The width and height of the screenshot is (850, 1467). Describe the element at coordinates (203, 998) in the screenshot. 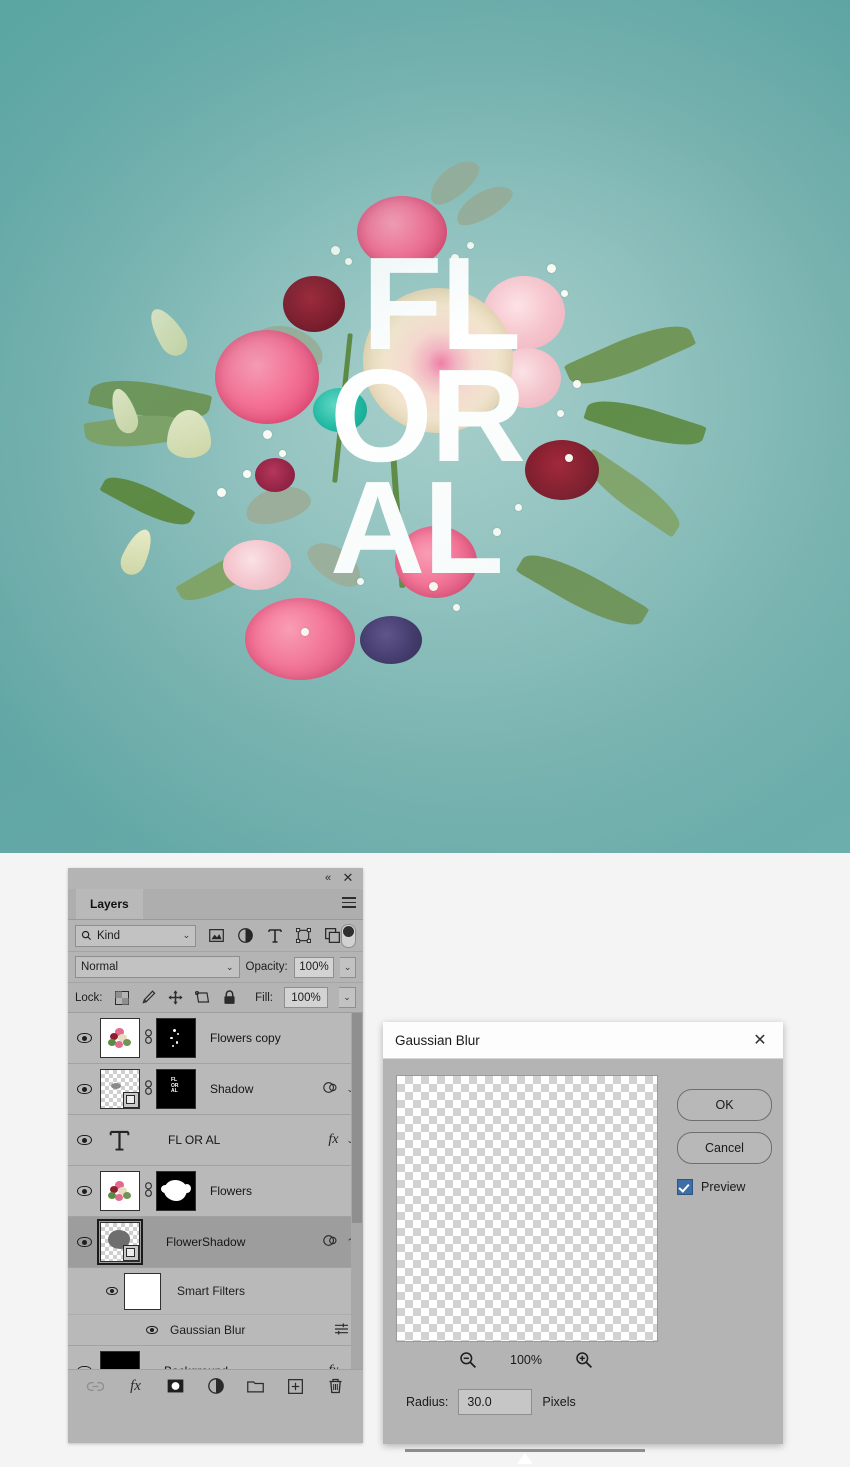

I see `lock-artboard-icon` at that location.